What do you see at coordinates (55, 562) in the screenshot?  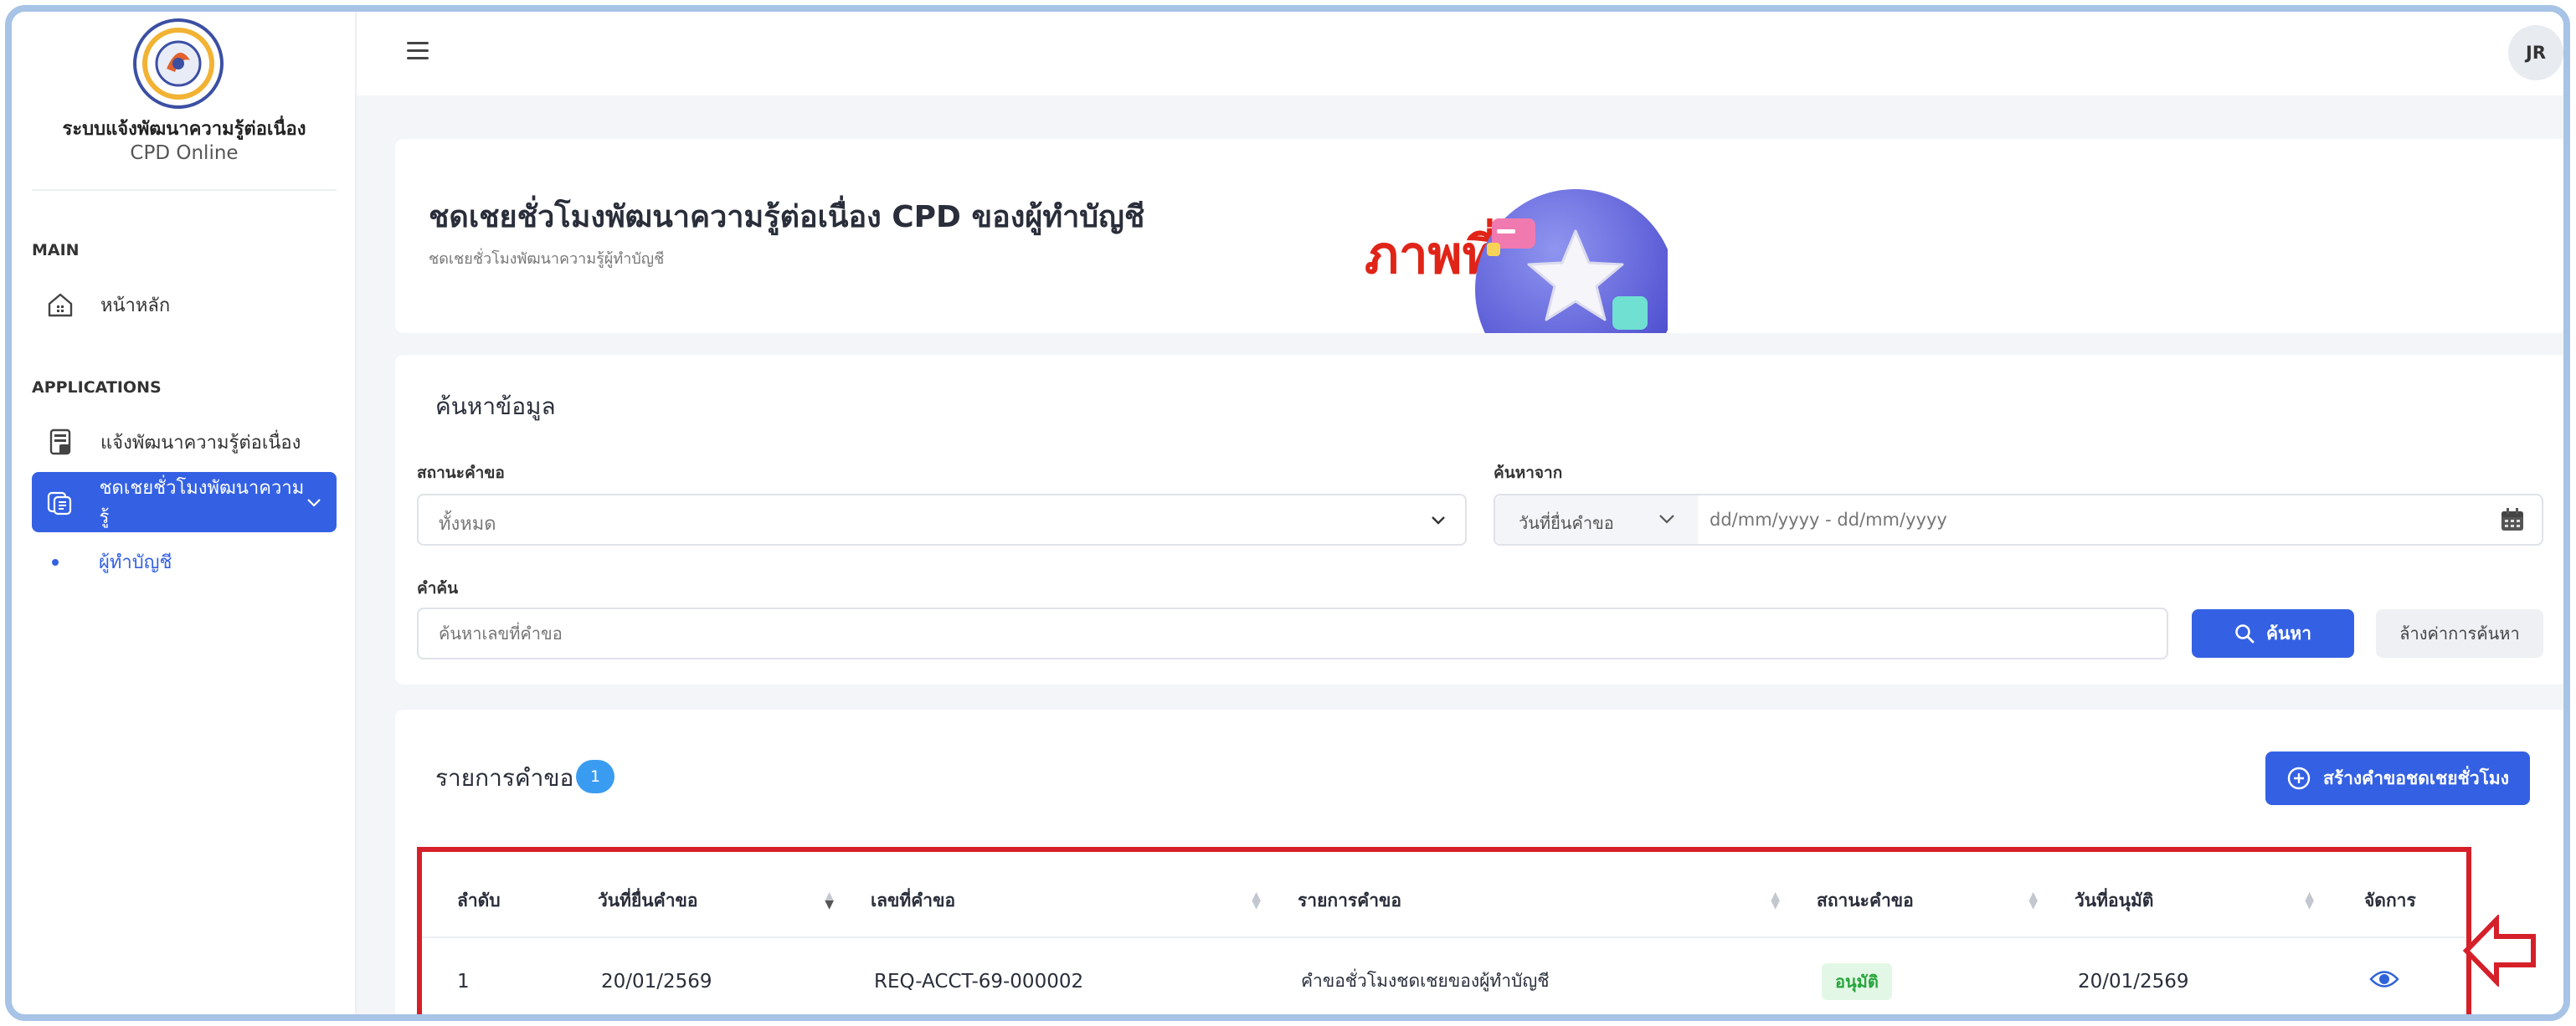 I see `bullet-icon` at bounding box center [55, 562].